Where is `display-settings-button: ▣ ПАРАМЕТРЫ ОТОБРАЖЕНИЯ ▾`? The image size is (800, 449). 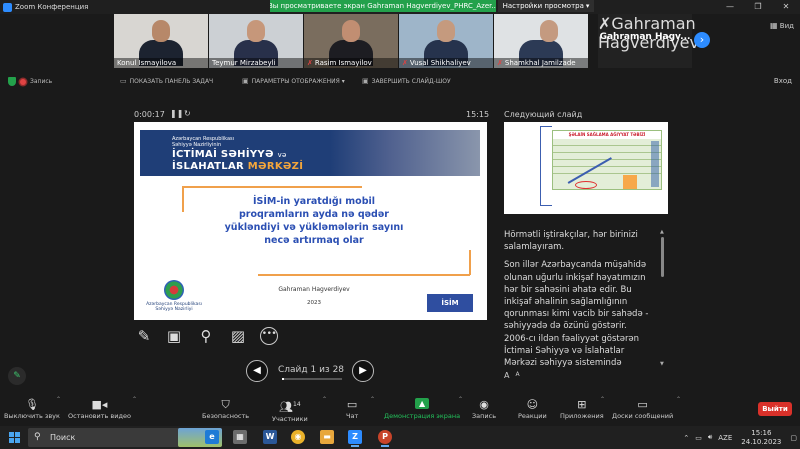 display-settings-button: ▣ ПАРАМЕТРЫ ОТОБРАЖЕНИЯ ▾ is located at coordinates (293, 81).